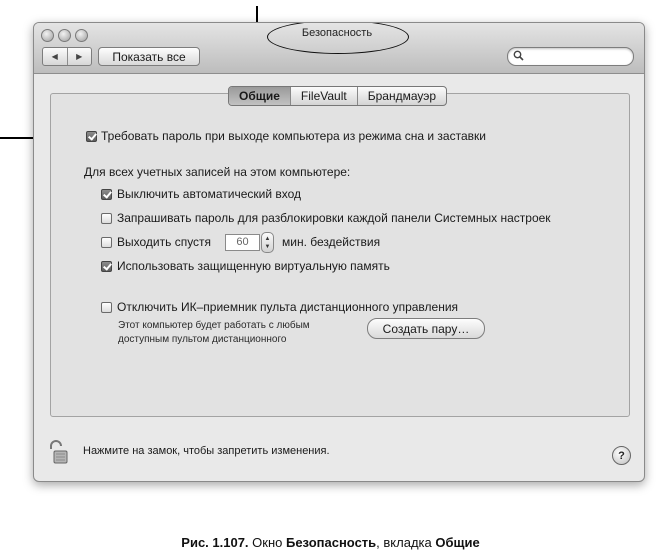 This screenshot has height=555, width=661. What do you see at coordinates (267, 542) in the screenshot?
I see `caption-text1: Окно` at bounding box center [267, 542].